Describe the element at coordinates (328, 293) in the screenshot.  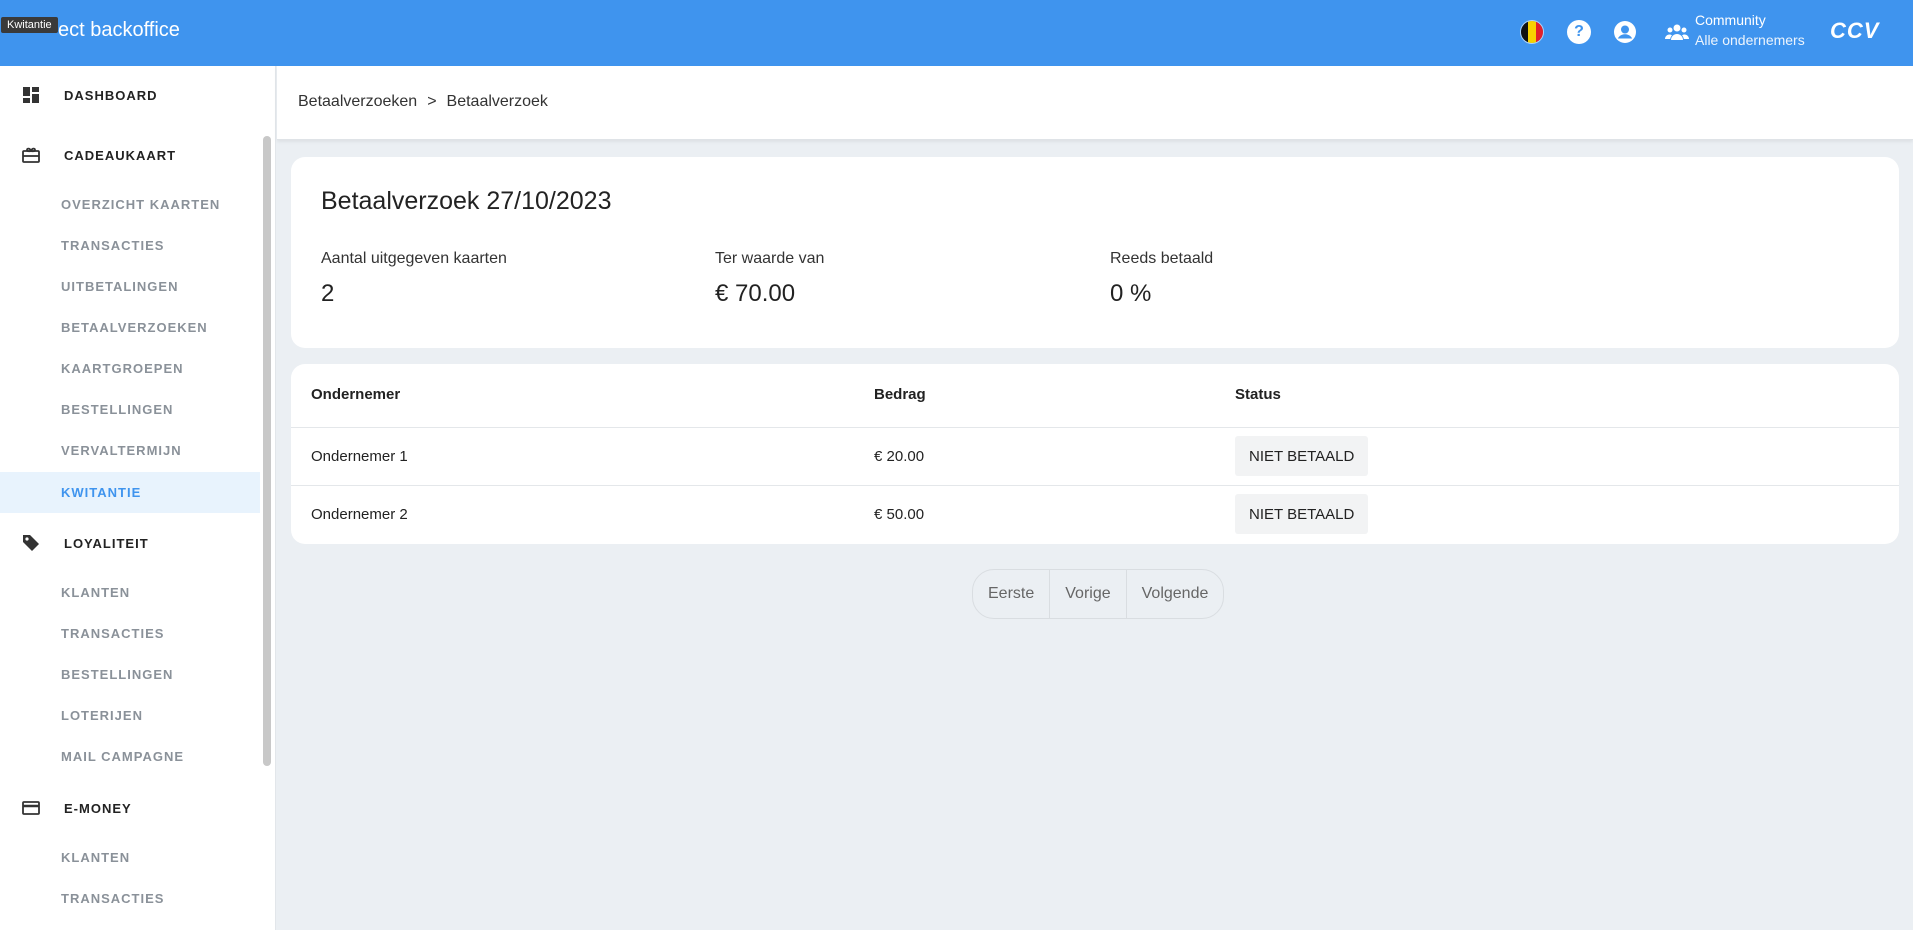
I see `stat-value: 2` at that location.